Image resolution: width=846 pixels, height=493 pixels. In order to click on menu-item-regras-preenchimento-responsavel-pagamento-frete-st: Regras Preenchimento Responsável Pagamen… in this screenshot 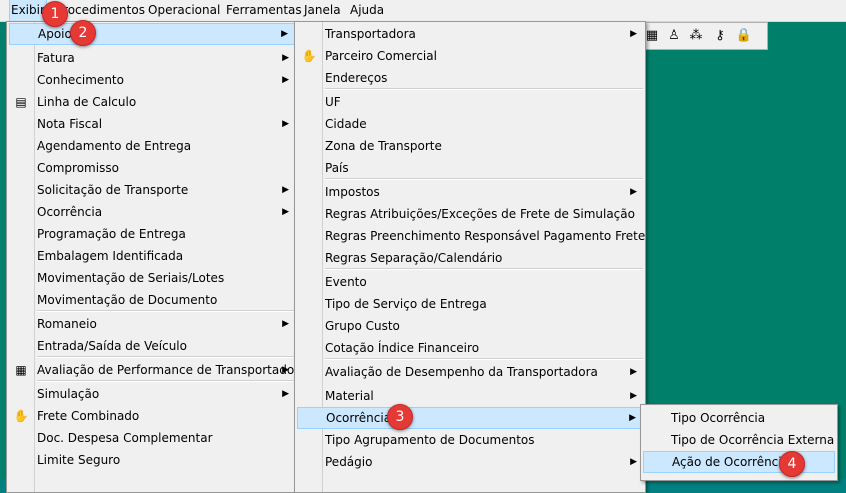, I will do `click(471, 236)`.